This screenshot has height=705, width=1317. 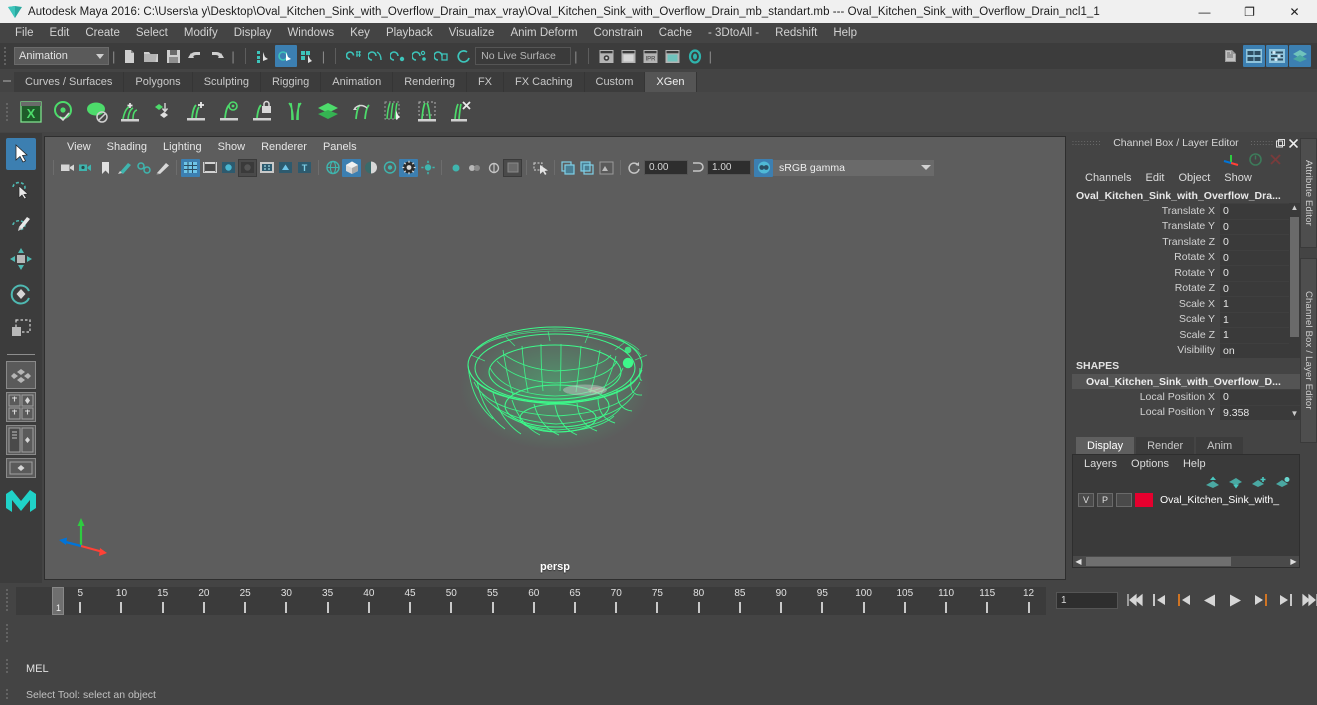 I want to click on channel-value-field: on, so click(x=1260, y=350).